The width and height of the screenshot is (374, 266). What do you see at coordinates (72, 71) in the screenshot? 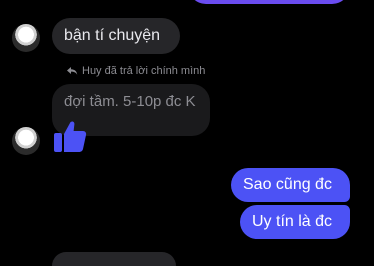
I see `reply-arrow-icon` at bounding box center [72, 71].